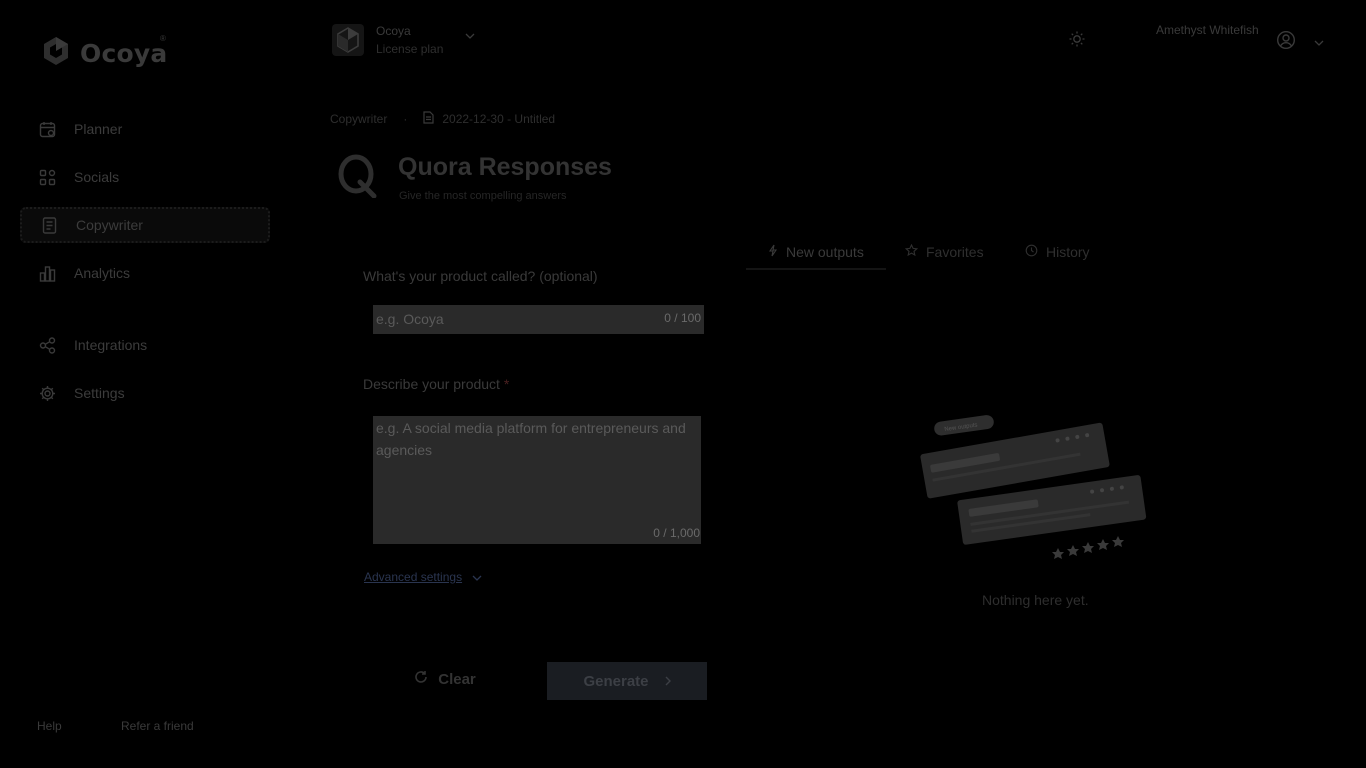 This screenshot has height=768, width=1366. I want to click on user-menu-chevron-icon, so click(1319, 42).